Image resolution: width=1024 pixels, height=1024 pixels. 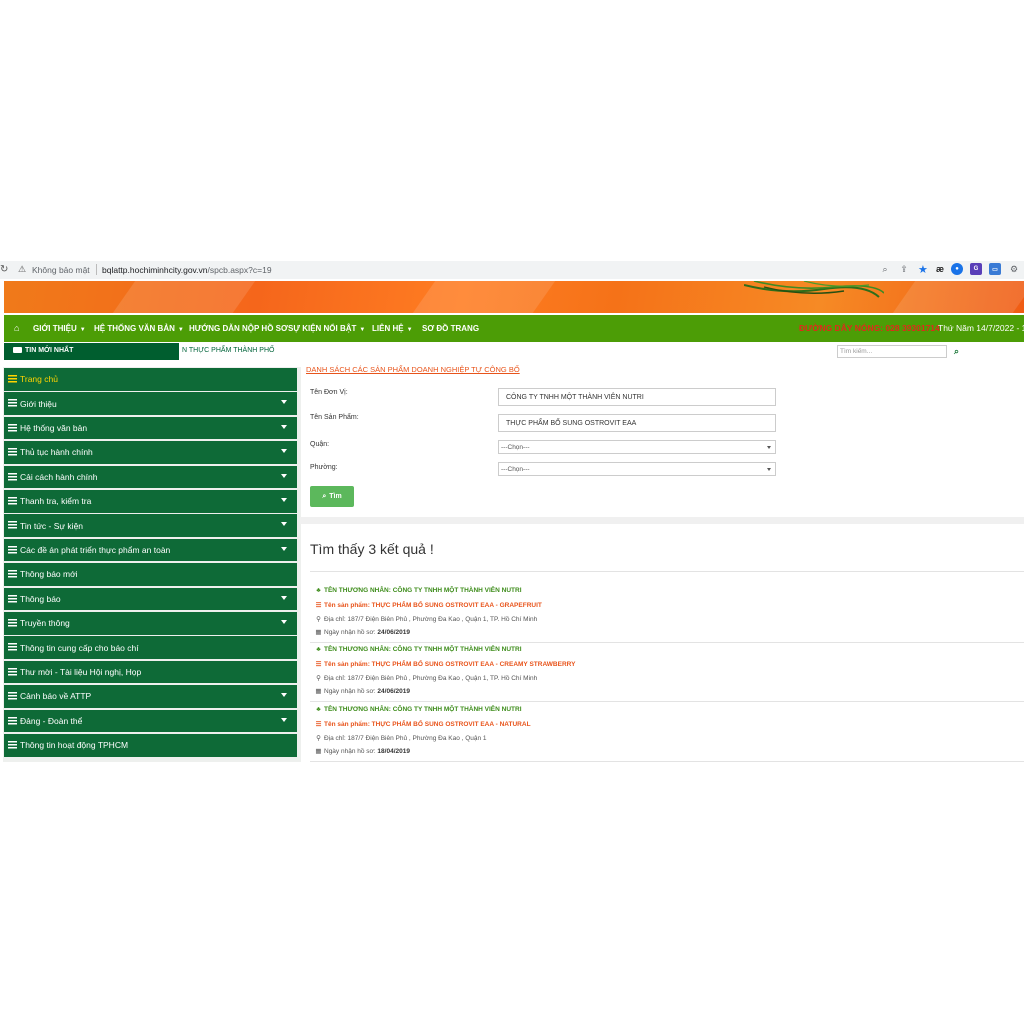 I want to click on extension-purple-icon: G, so click(x=976, y=269).